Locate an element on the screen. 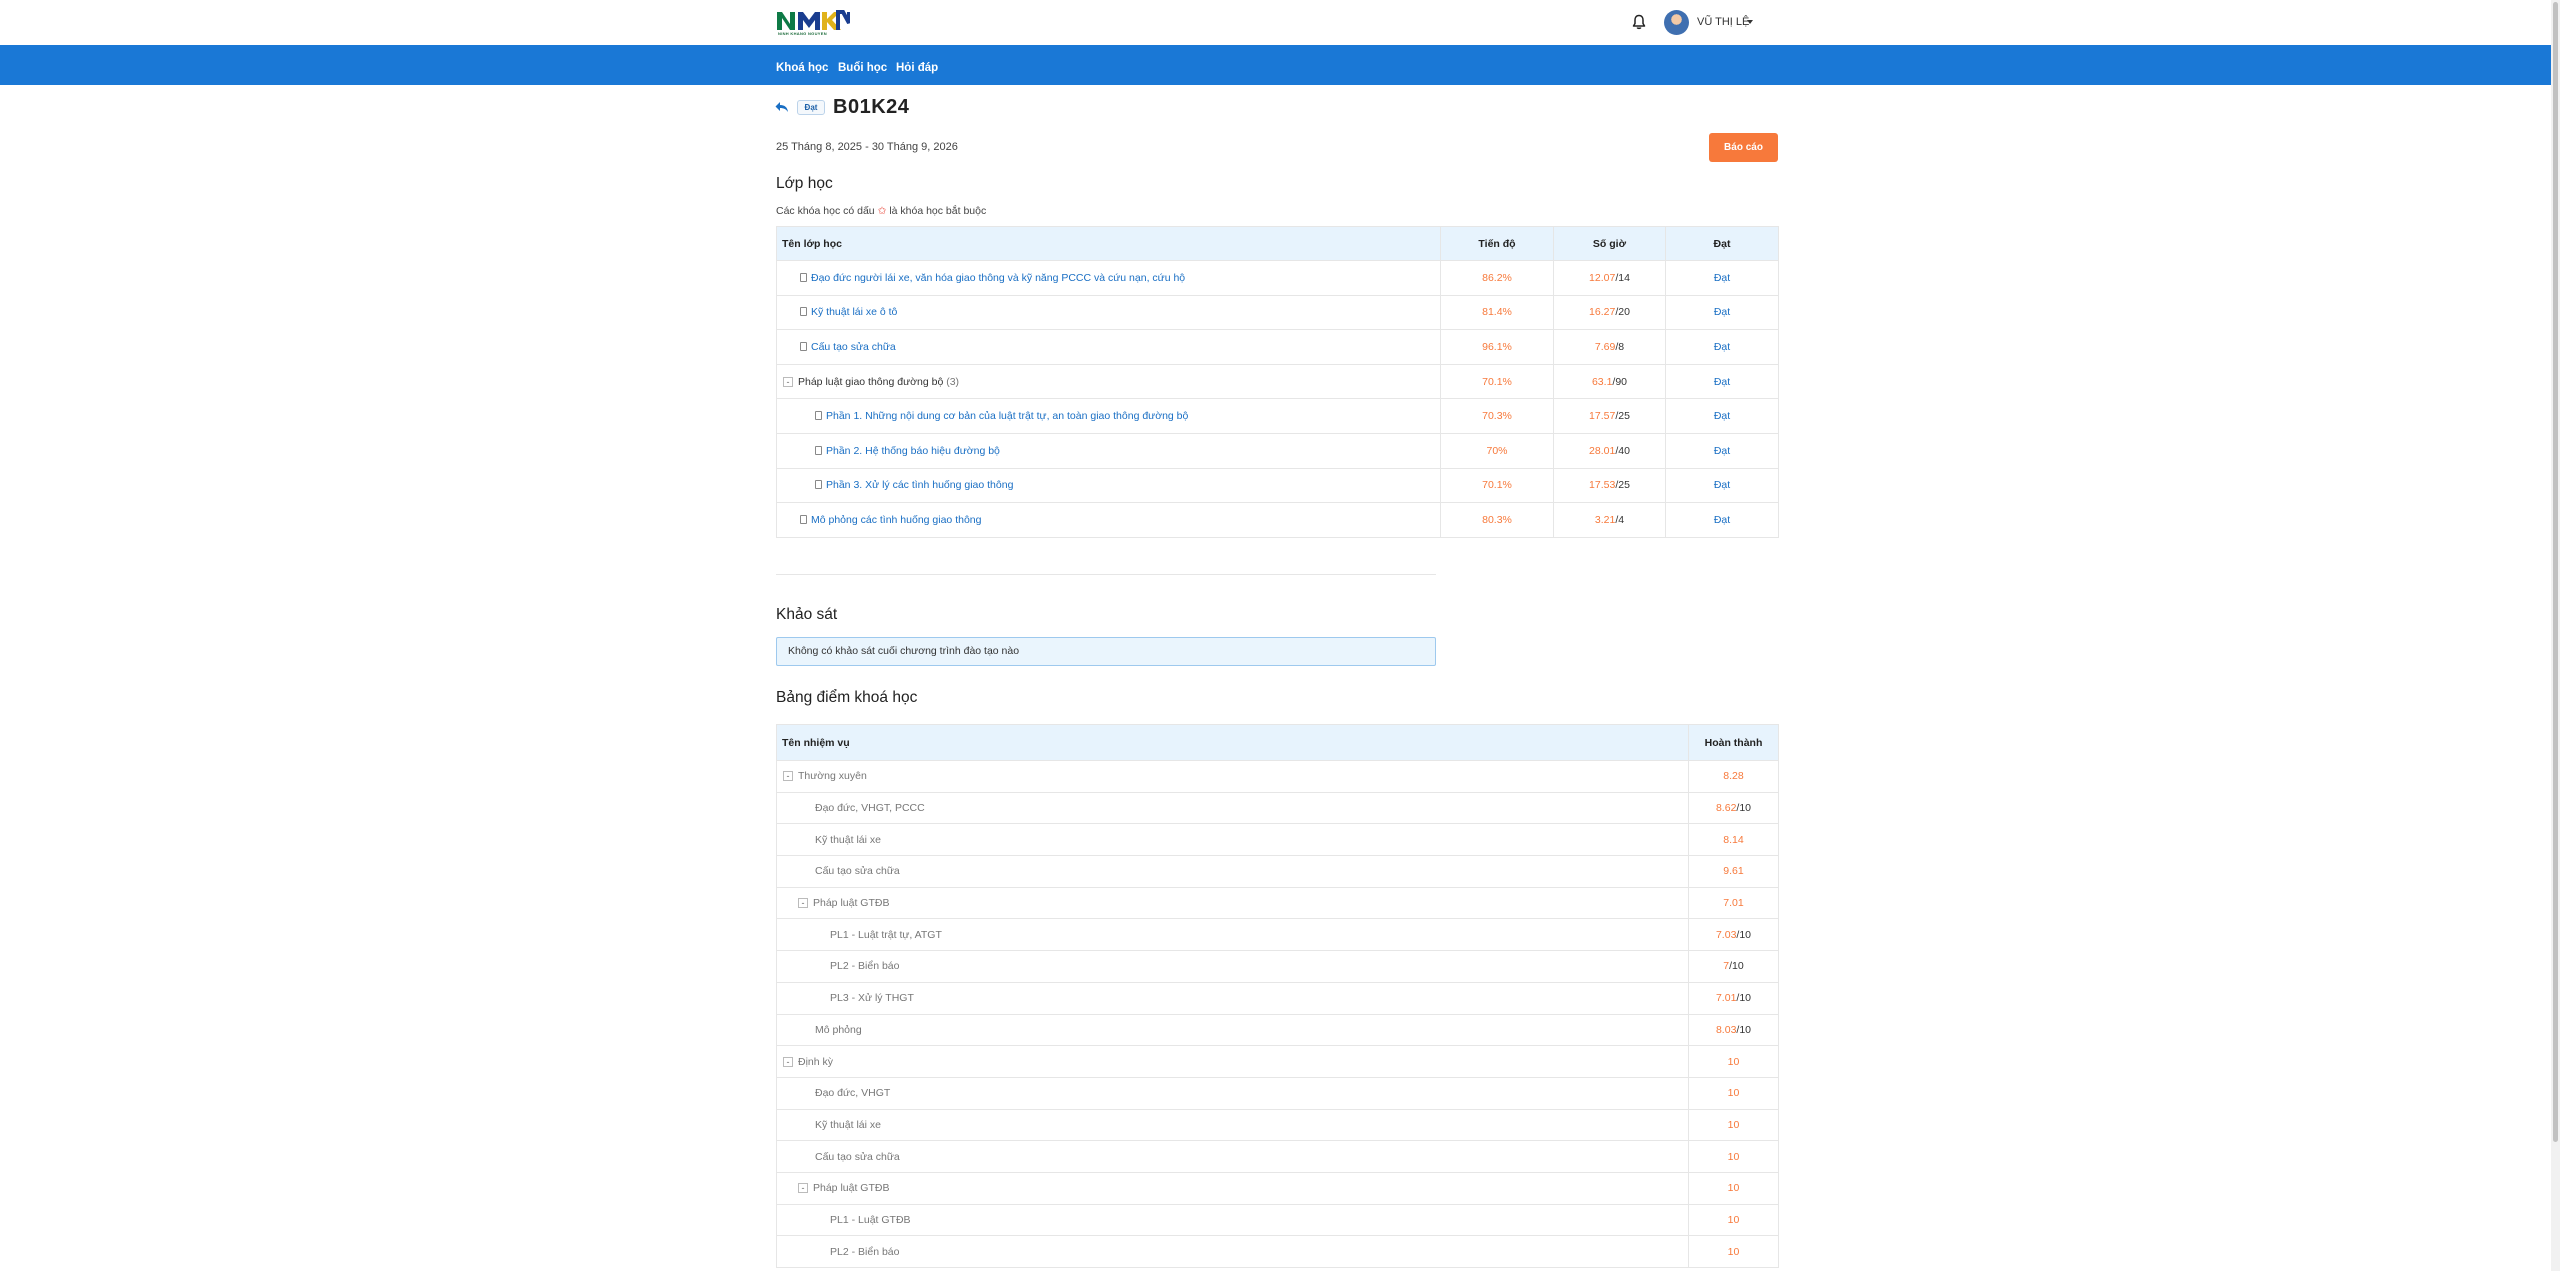  table-row: Kỹ thuật lái xe 8.14 is located at coordinates (1277, 840).